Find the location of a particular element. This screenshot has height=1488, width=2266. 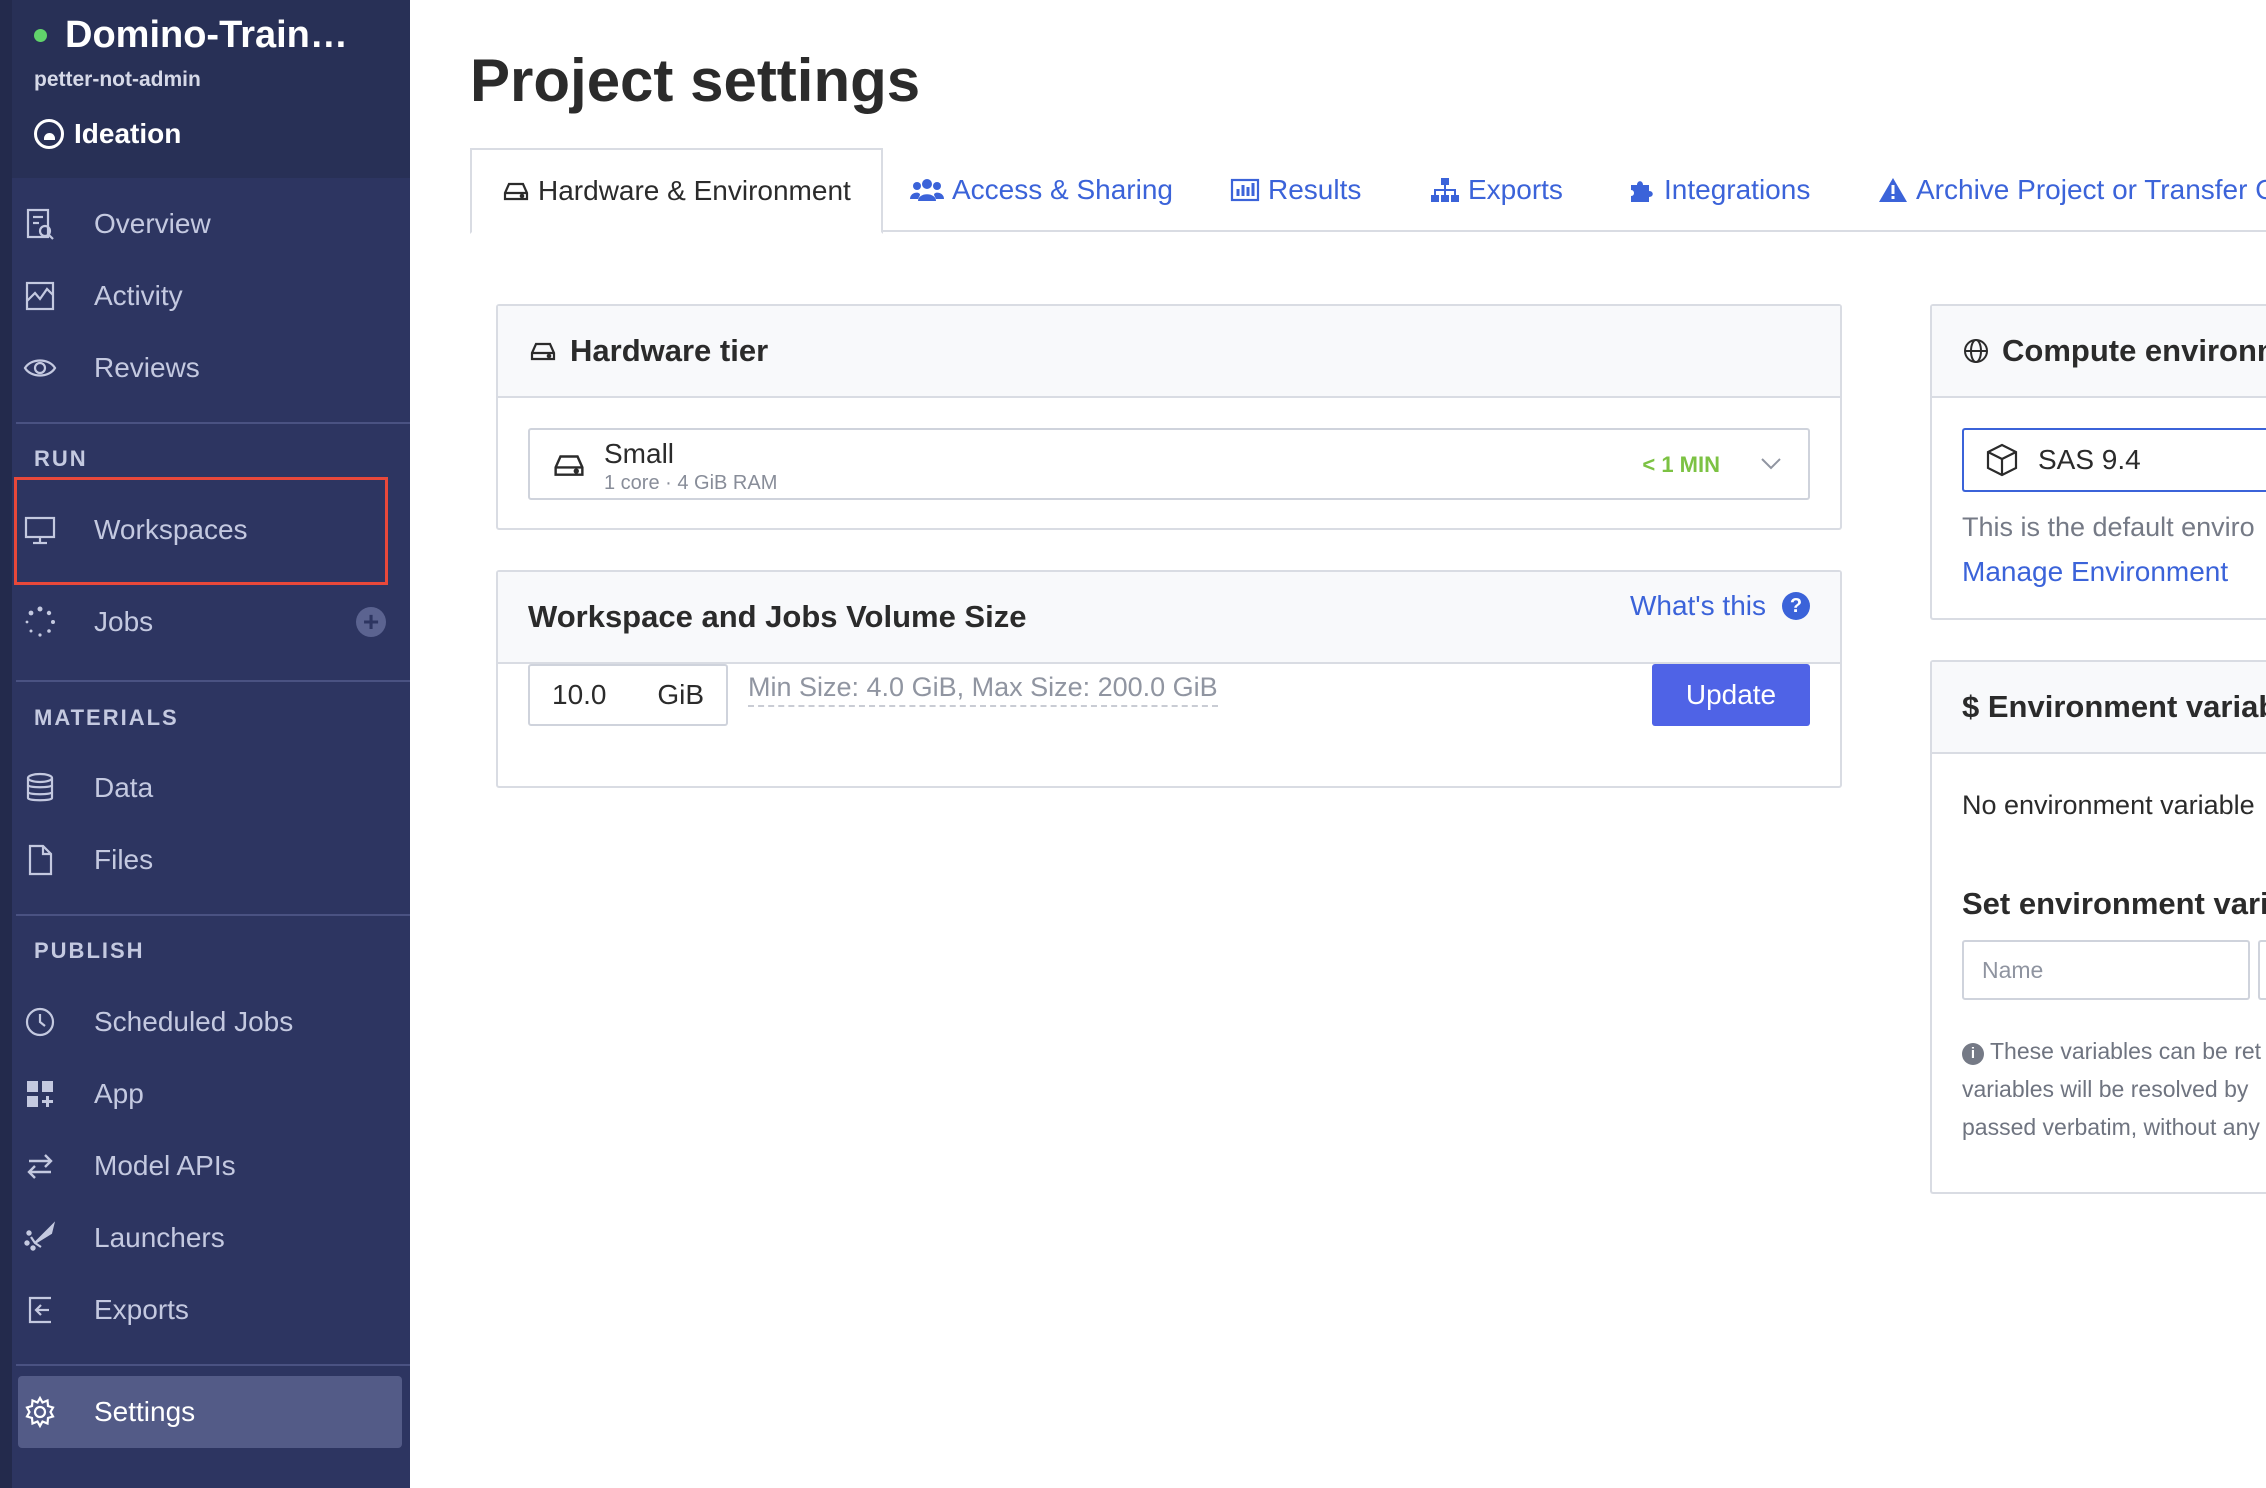

environment-variables-header: $ Environment variab is located at coordinates (2099, 708).